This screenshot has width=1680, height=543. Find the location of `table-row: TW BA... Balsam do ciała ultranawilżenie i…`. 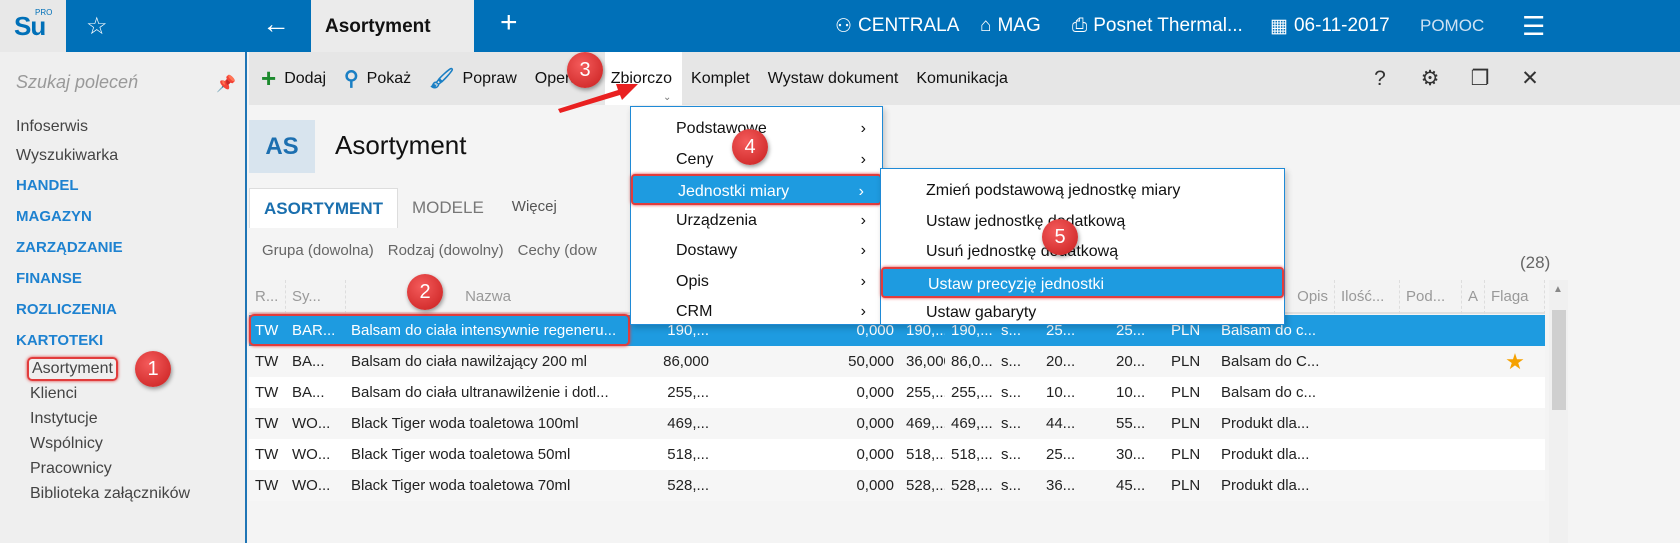

table-row: TW BA... Balsam do ciała ultranawilżenie i… is located at coordinates (897, 392).